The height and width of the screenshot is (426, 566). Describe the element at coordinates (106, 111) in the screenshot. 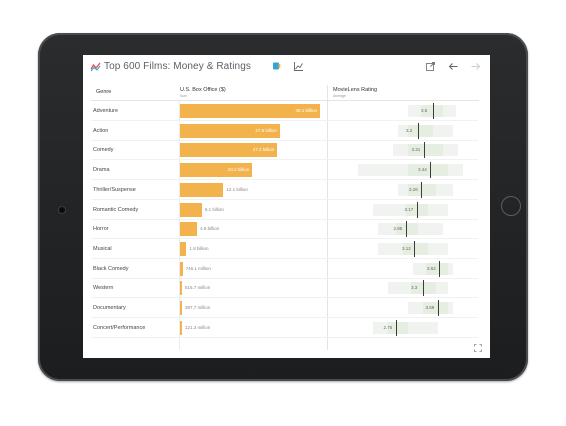

I see `genre-label: Adventure` at that location.